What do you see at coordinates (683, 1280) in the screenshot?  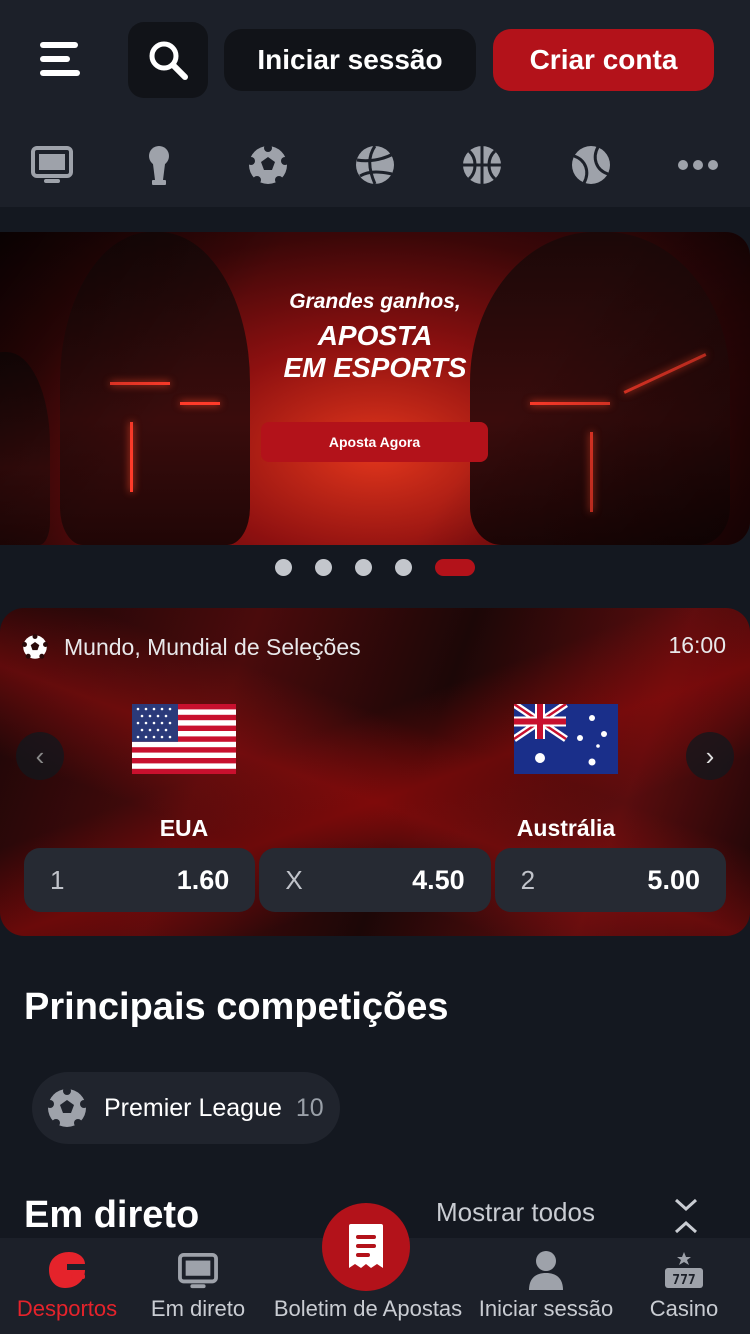 I see `svg-text: 777` at bounding box center [683, 1280].